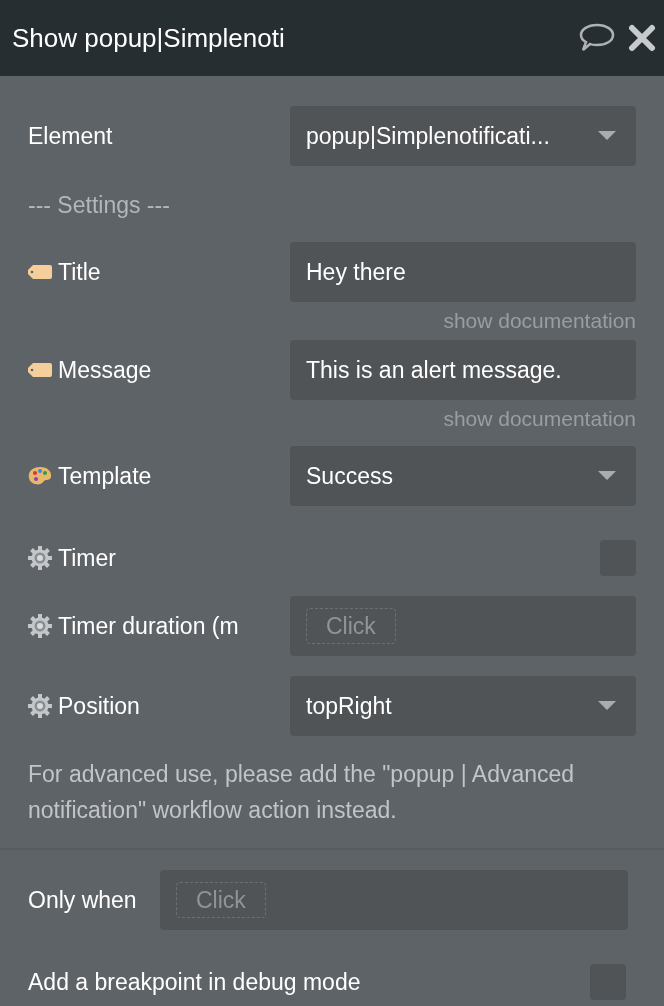  I want to click on field-label: Template, so click(105, 476).